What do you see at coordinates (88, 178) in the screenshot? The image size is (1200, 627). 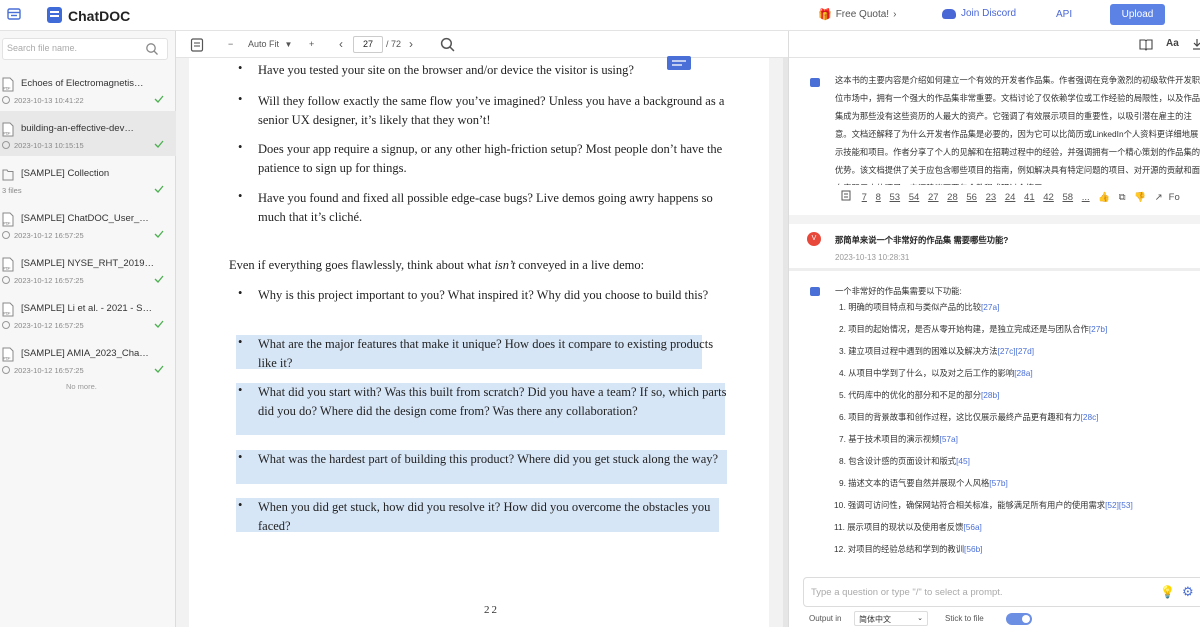 I see `collection-item: [SAMPLE] Collection 3 files` at bounding box center [88, 178].